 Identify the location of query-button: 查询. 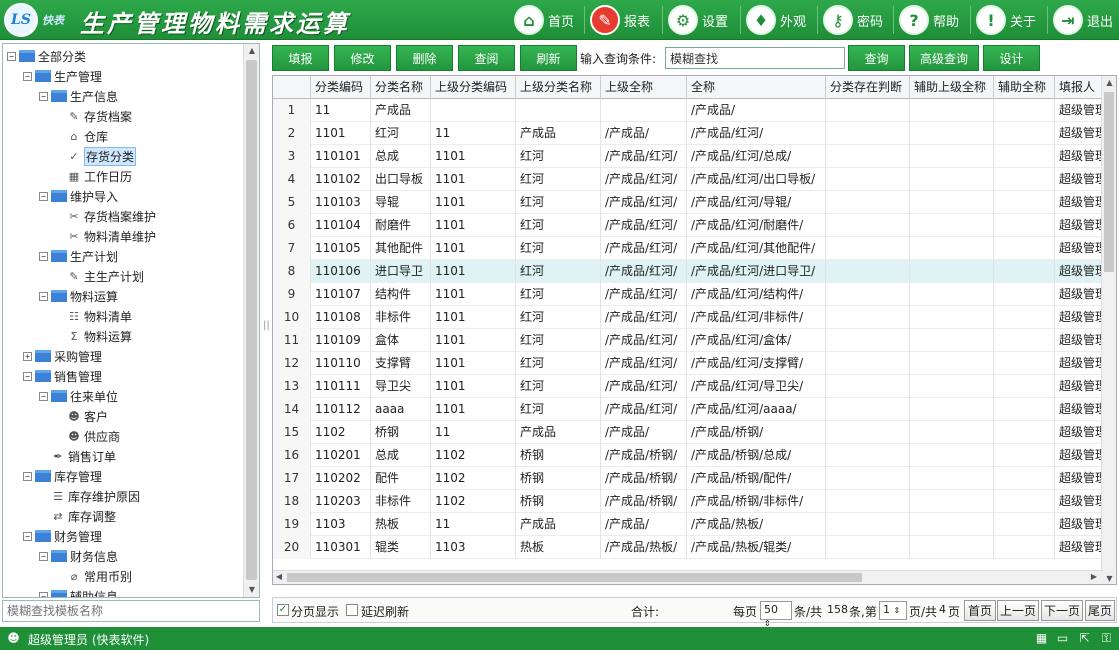
(876, 58).